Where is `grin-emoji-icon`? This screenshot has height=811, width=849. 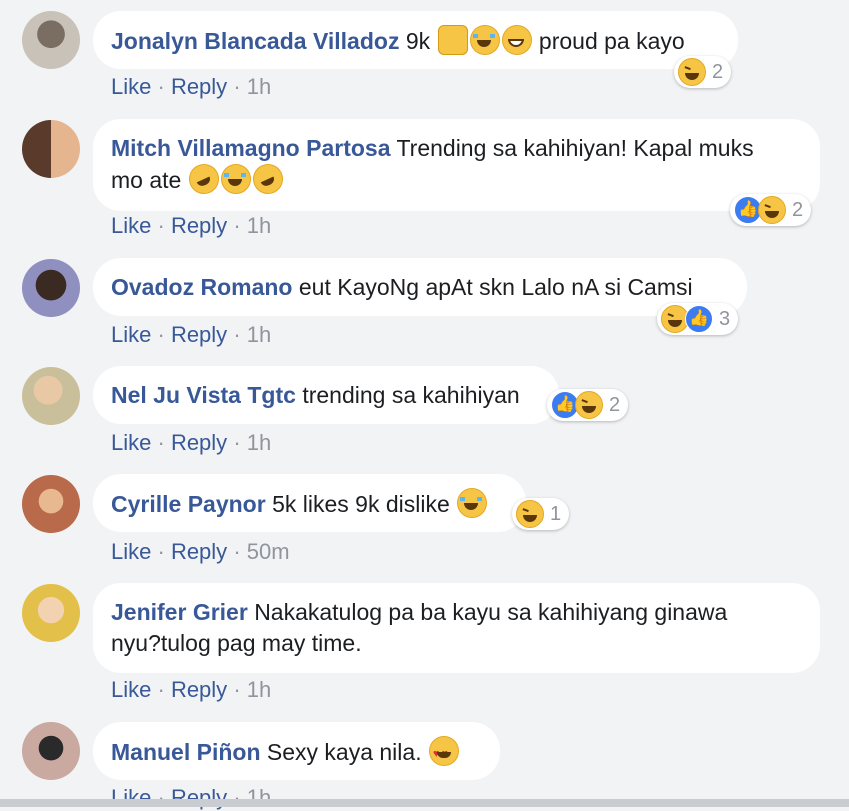
grin-emoji-icon is located at coordinates (516, 40).